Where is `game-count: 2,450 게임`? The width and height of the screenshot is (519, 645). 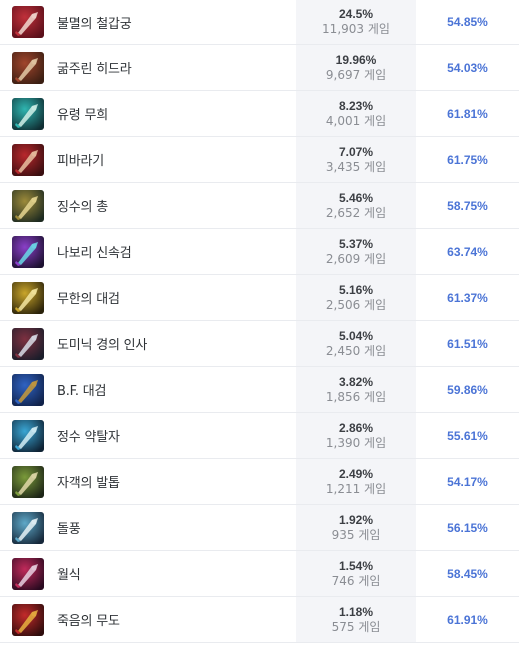
game-count: 2,450 게임 is located at coordinates (356, 350).